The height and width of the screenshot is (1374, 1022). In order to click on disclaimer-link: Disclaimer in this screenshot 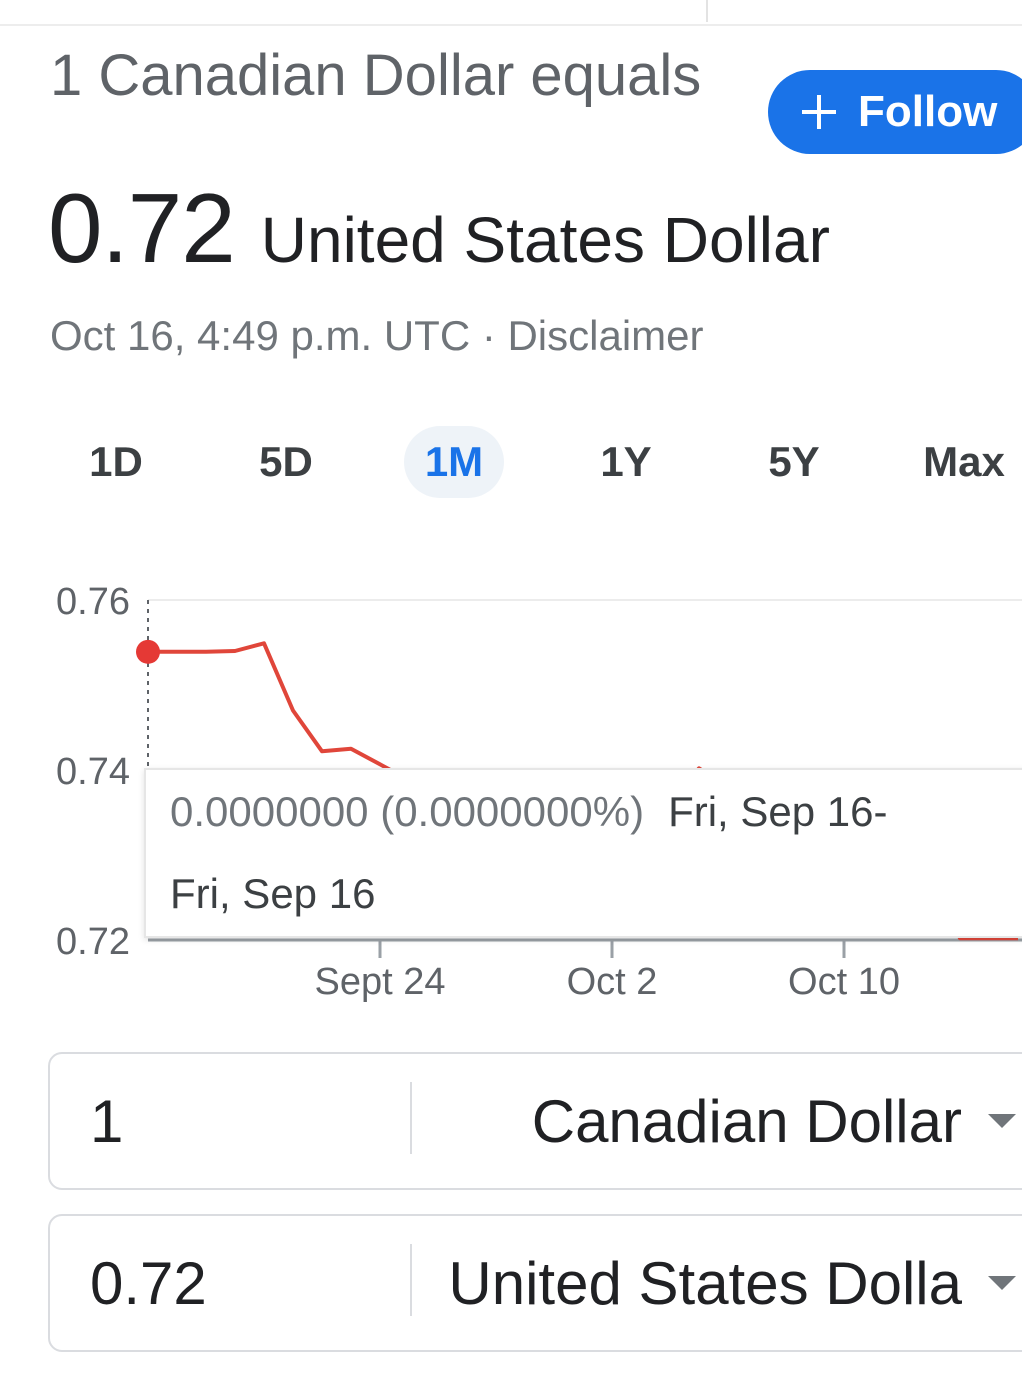, I will do `click(605, 335)`.